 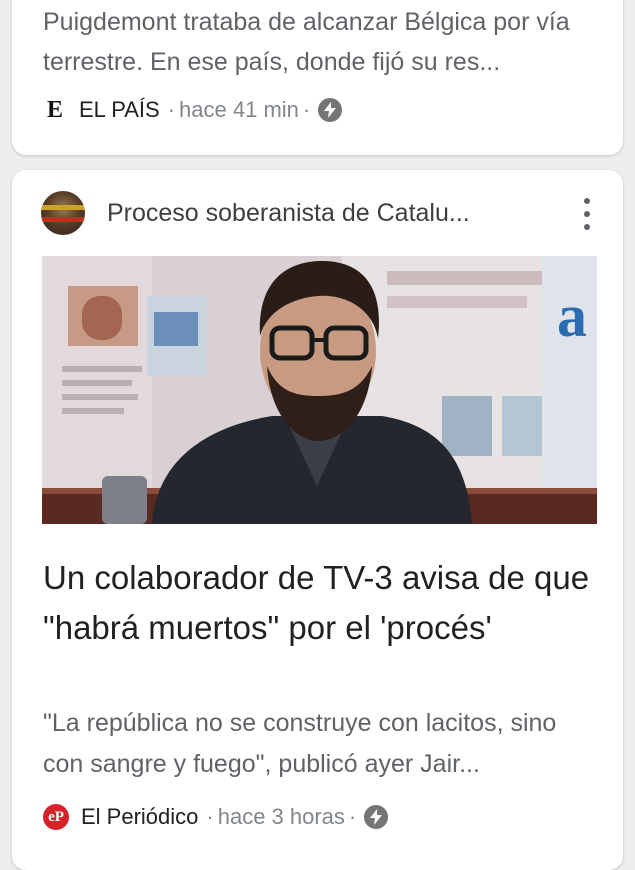 I want to click on source-name: EL PAÍS, so click(x=119, y=110).